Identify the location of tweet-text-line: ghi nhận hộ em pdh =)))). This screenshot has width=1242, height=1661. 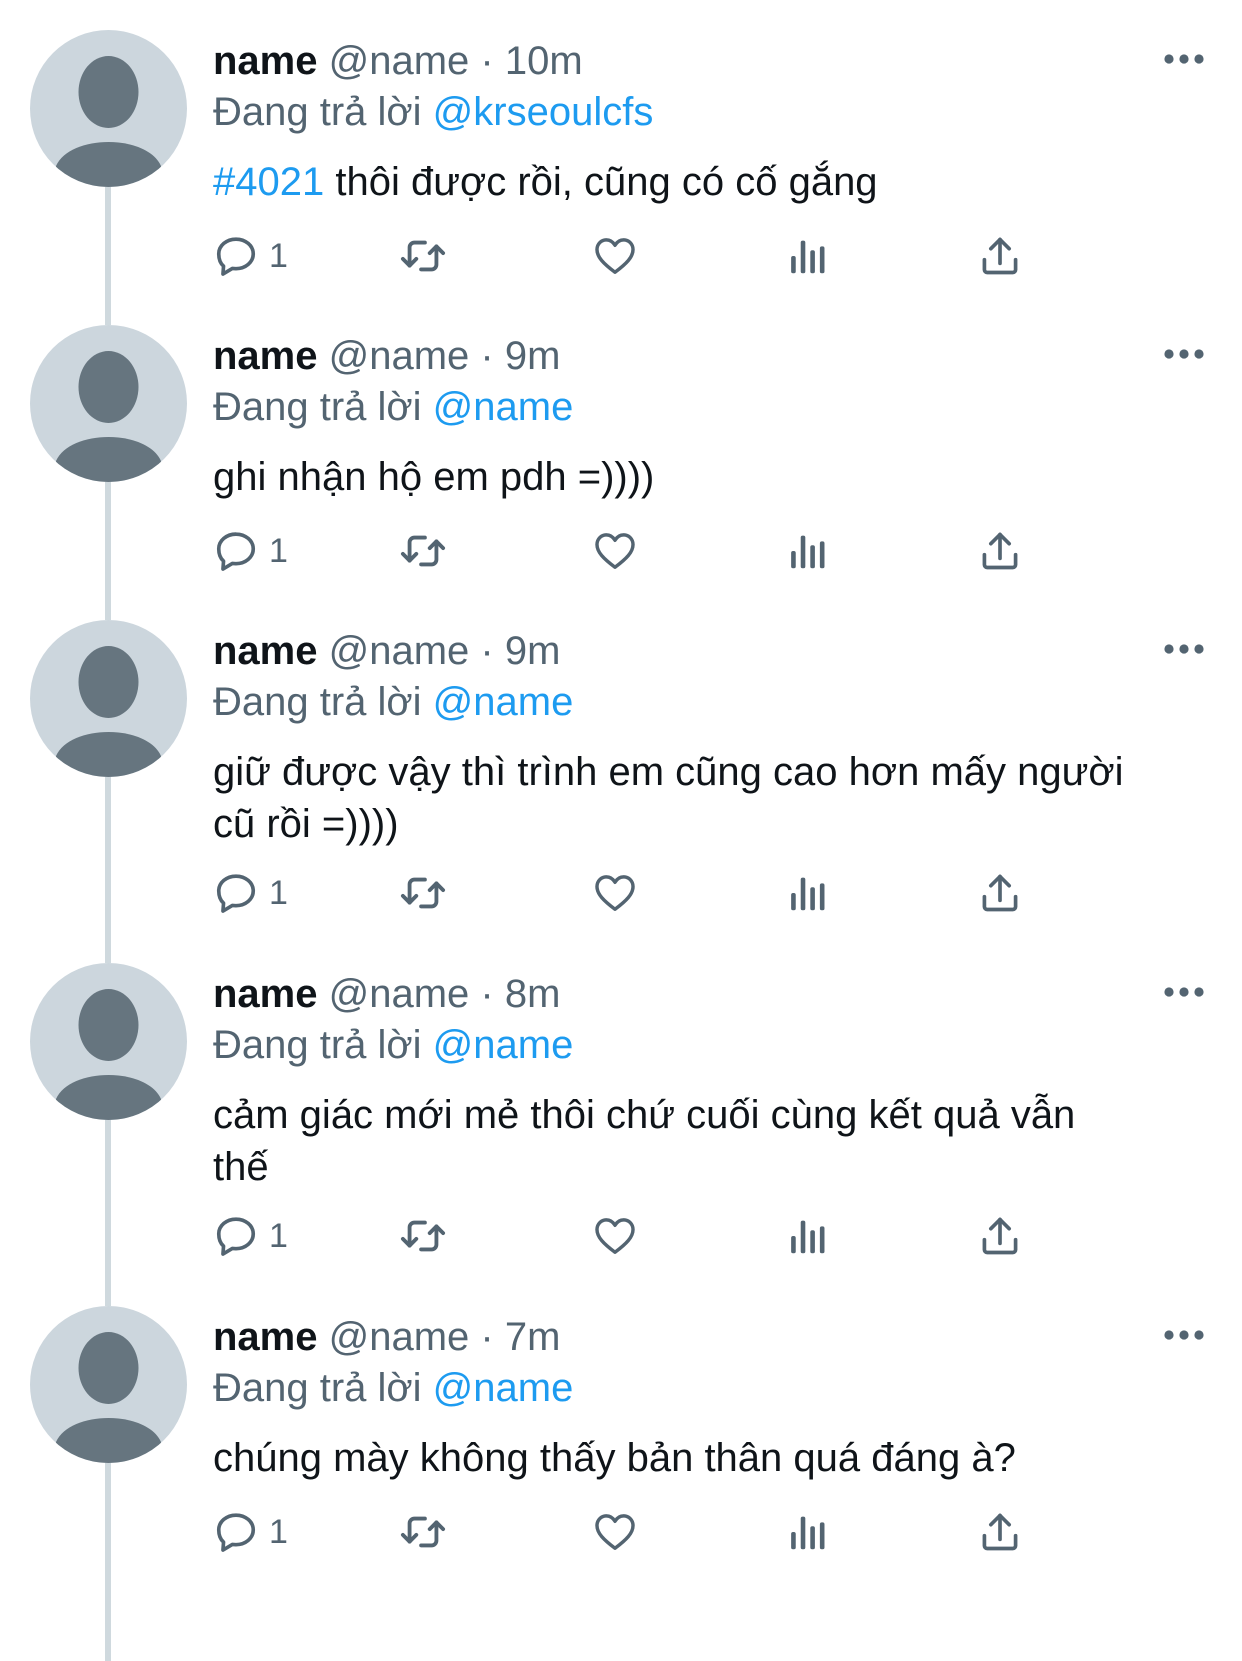
(713, 477).